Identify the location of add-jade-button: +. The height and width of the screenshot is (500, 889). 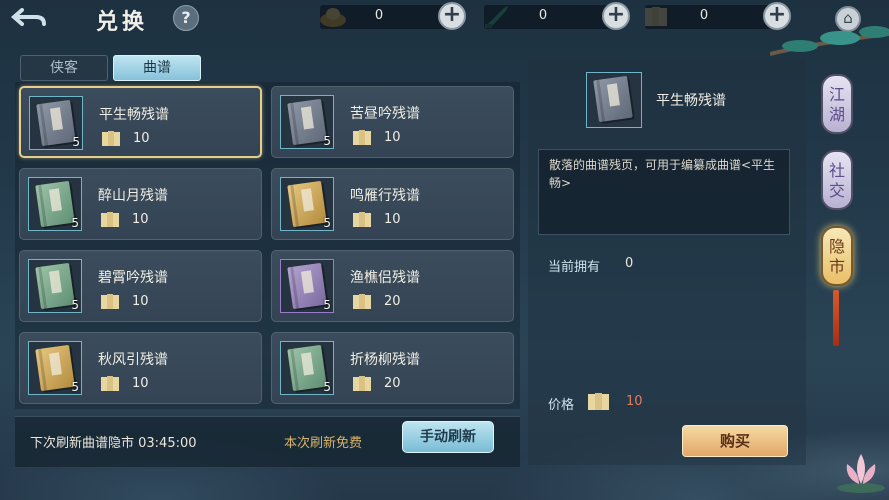
(616, 16).